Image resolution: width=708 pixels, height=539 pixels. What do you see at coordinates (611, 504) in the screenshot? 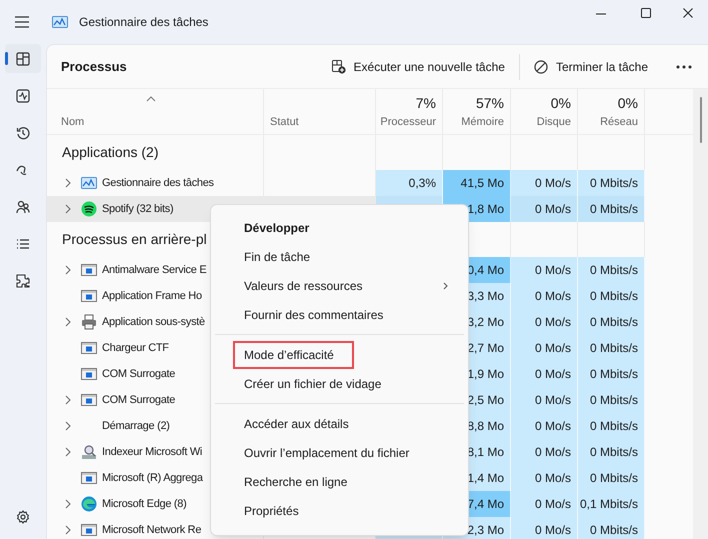
I see `table-cell: 0,1 Mbits/s` at bounding box center [611, 504].